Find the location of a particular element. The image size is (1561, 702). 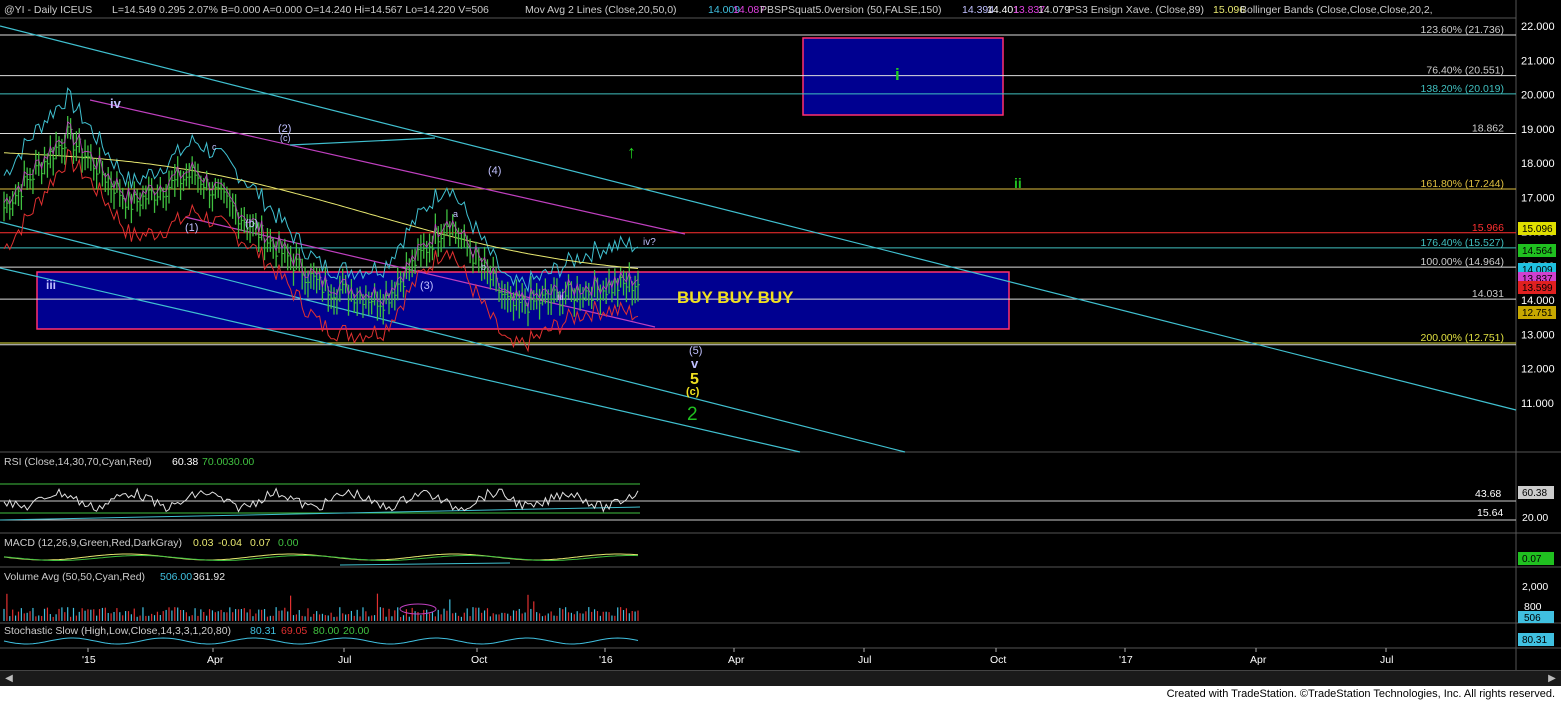

price-axis-tick: 13.000 is located at coordinates (1538, 335).